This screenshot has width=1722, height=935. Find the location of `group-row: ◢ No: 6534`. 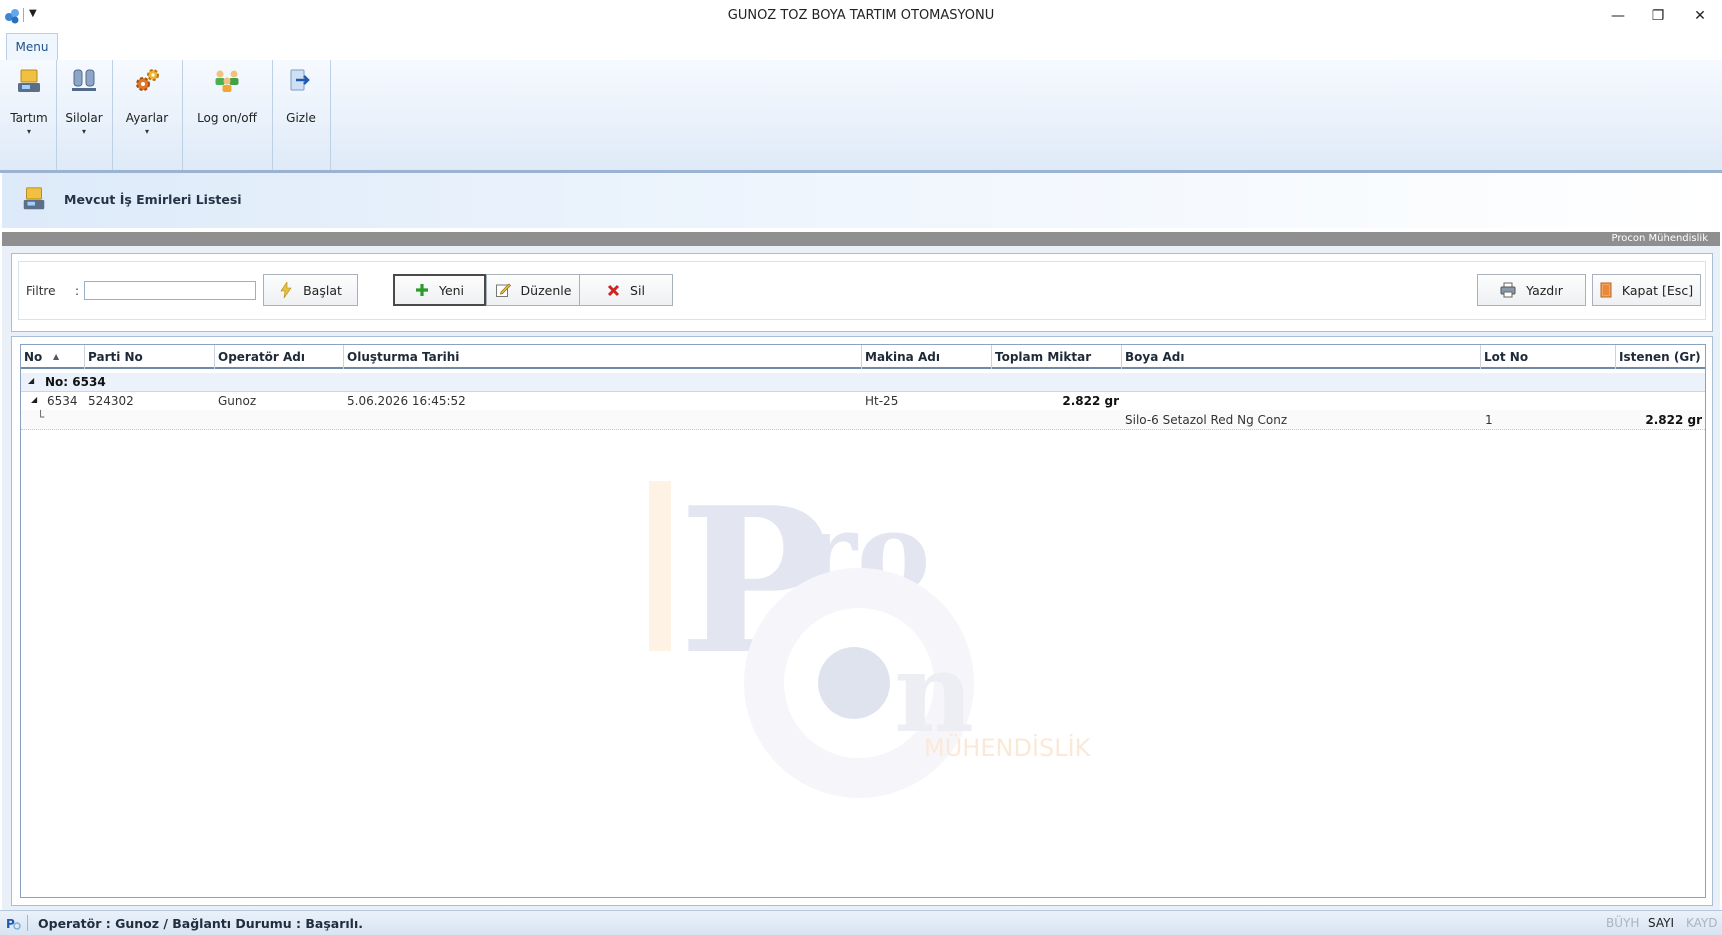

group-row: ◢ No: 6534 is located at coordinates (863, 382).